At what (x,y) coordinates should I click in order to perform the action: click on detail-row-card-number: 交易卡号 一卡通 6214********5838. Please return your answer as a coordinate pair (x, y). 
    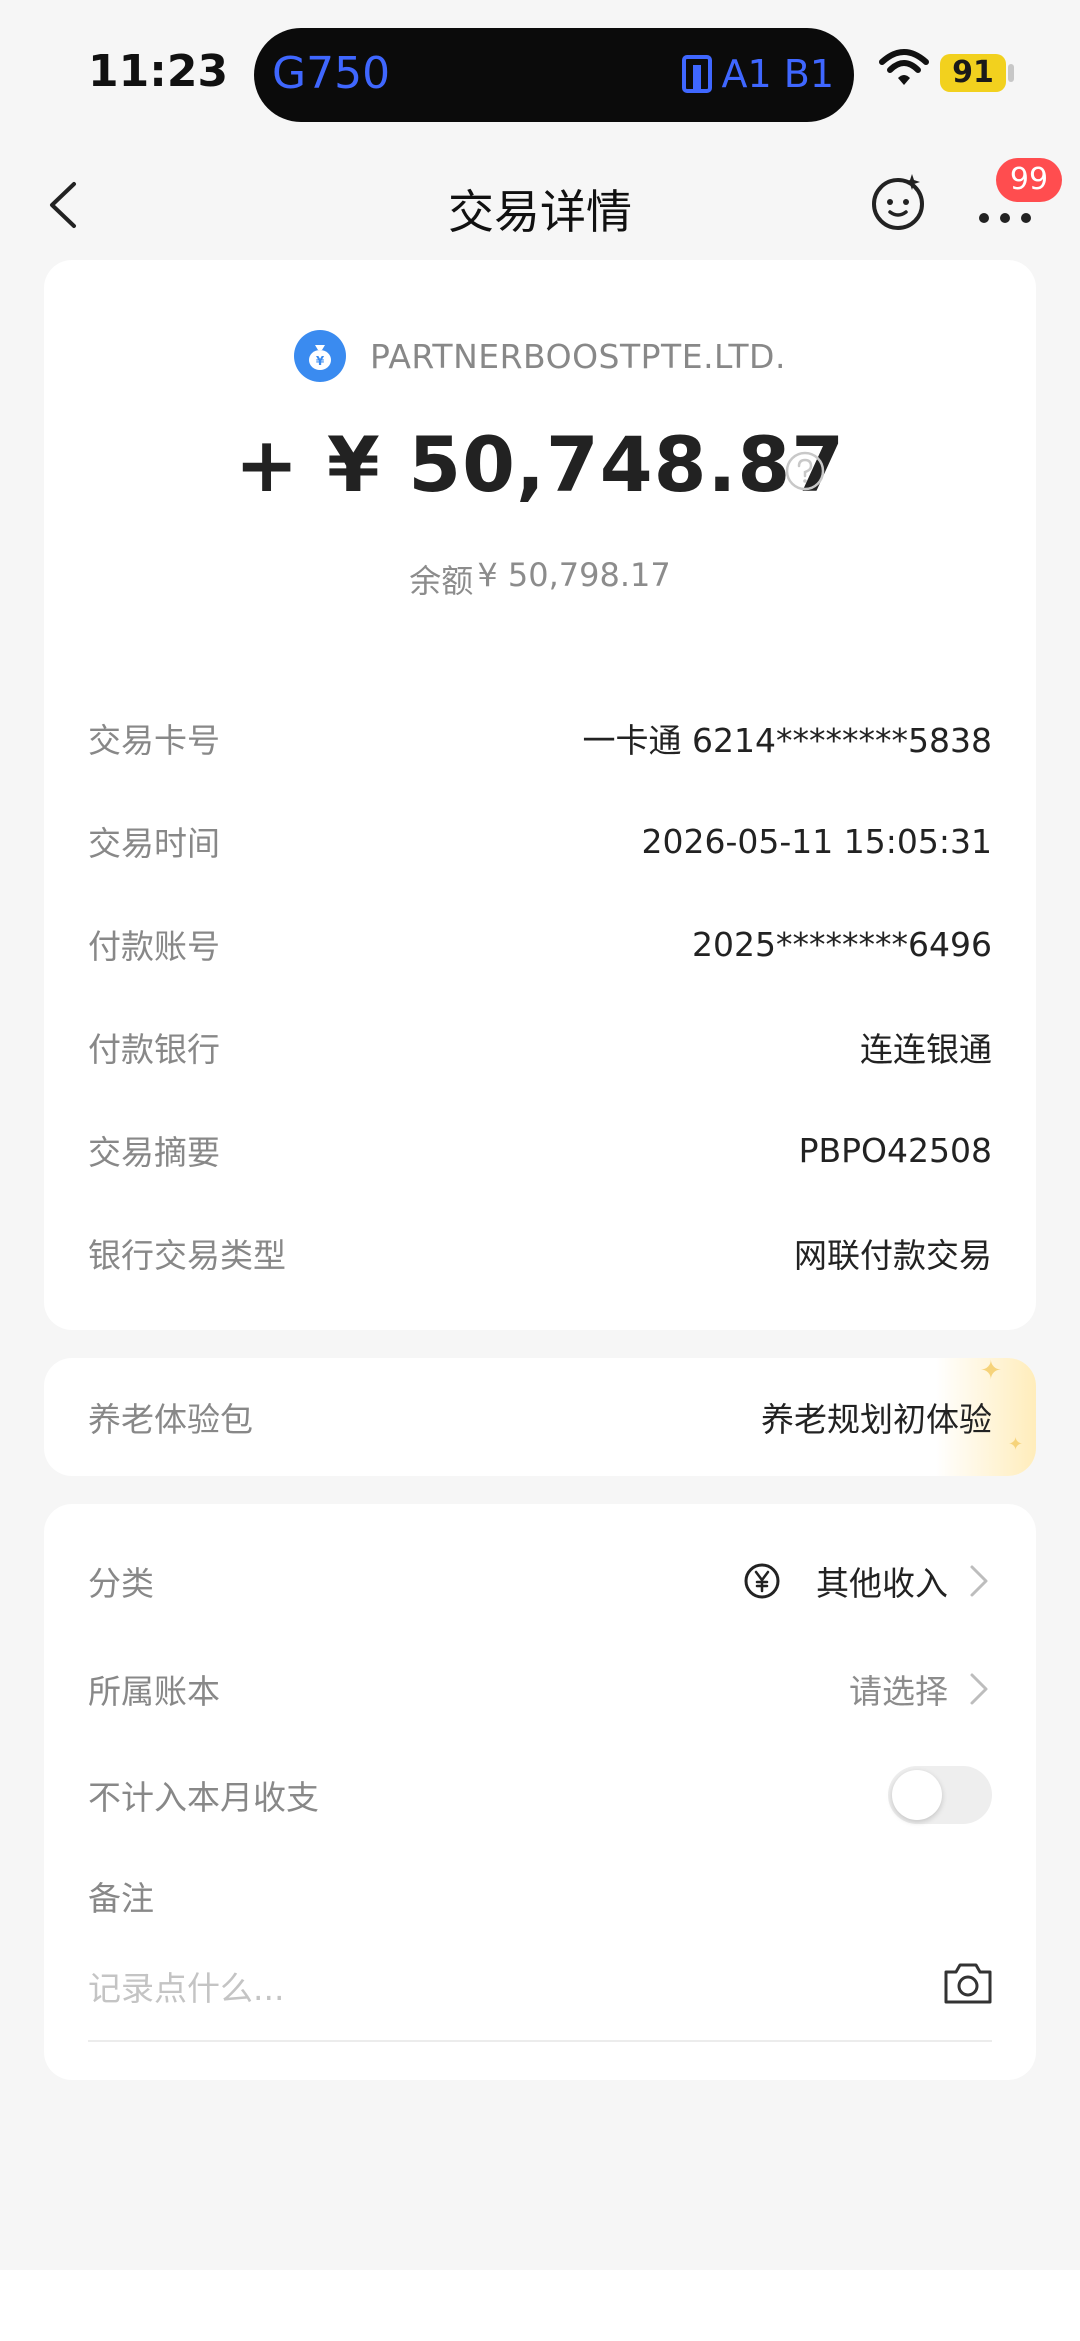
    Looking at the image, I should click on (540, 738).